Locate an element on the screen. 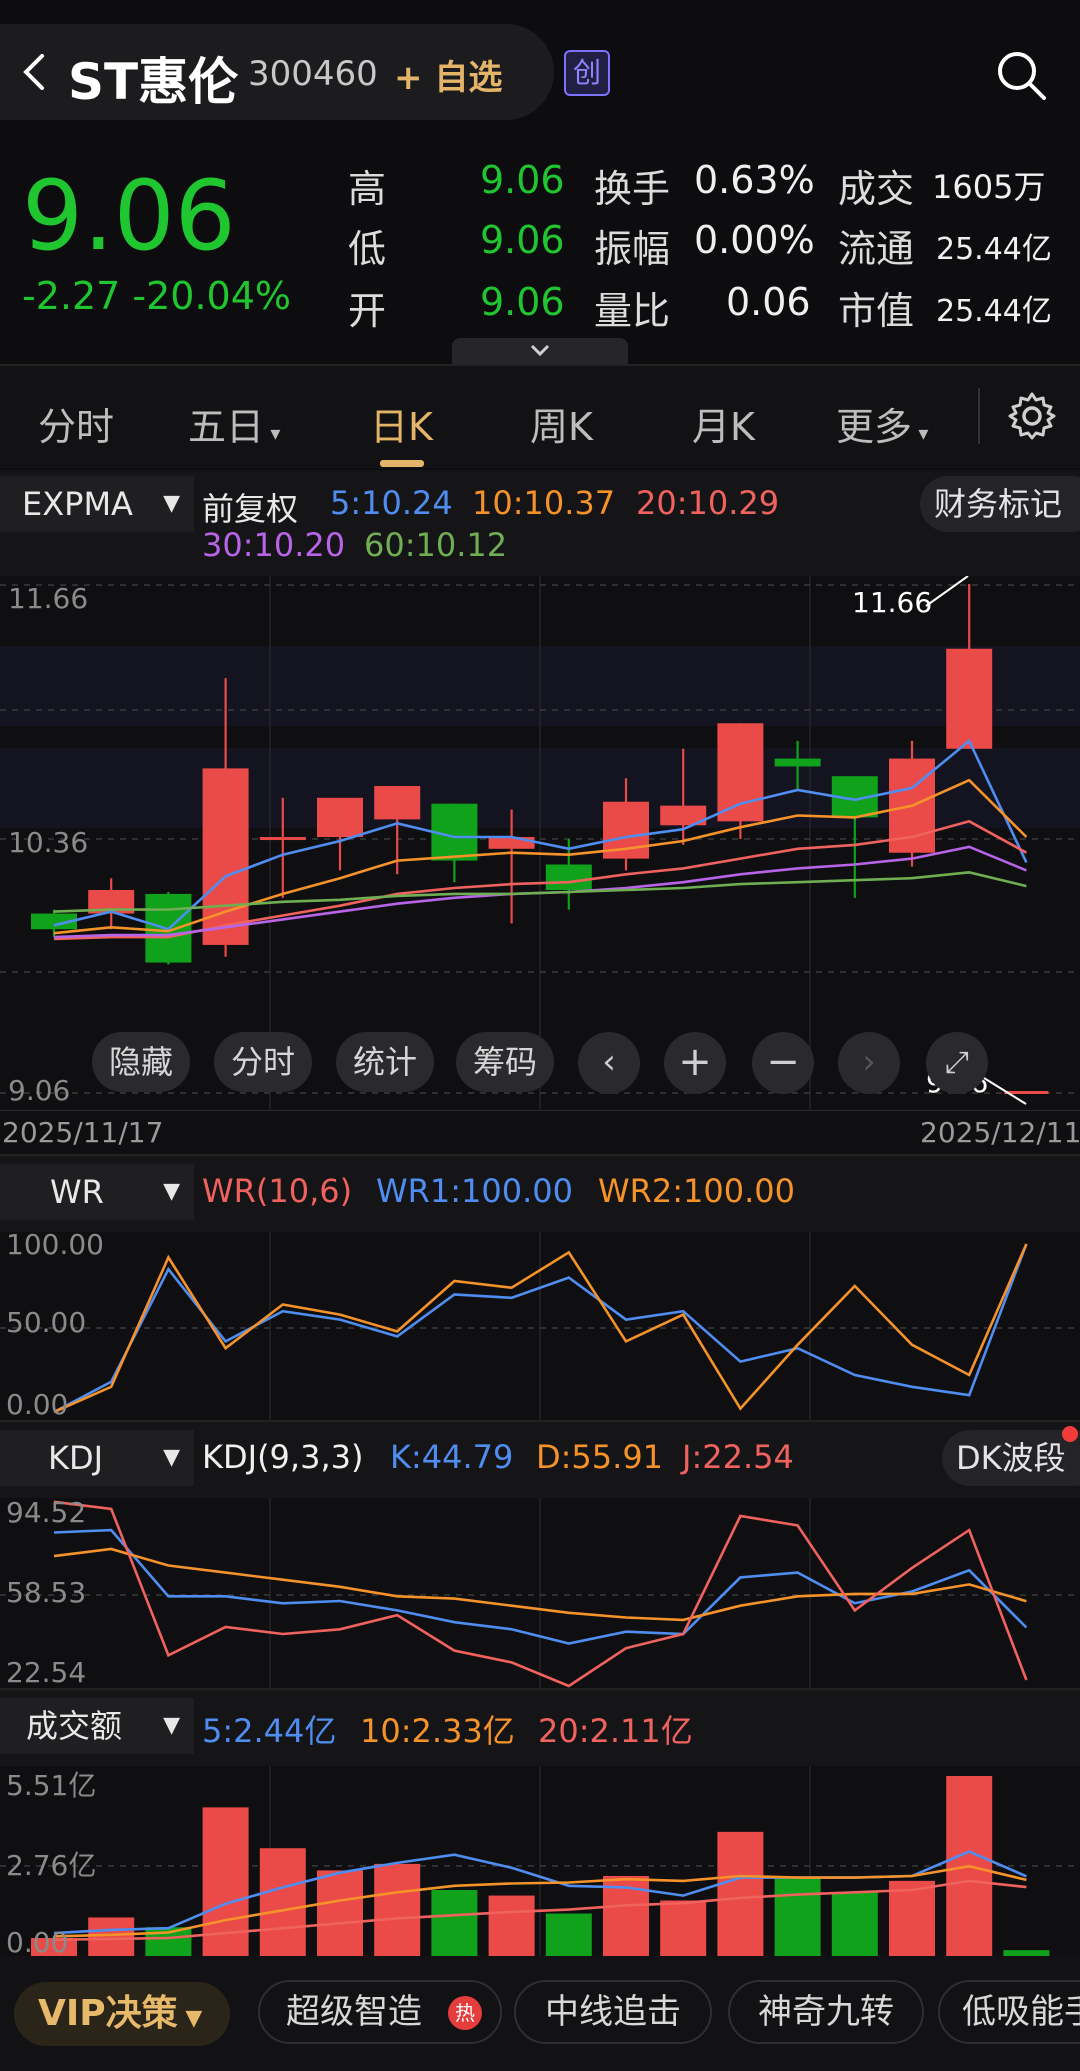 This screenshot has width=1080, height=2071. search-icon is located at coordinates (1021, 75).